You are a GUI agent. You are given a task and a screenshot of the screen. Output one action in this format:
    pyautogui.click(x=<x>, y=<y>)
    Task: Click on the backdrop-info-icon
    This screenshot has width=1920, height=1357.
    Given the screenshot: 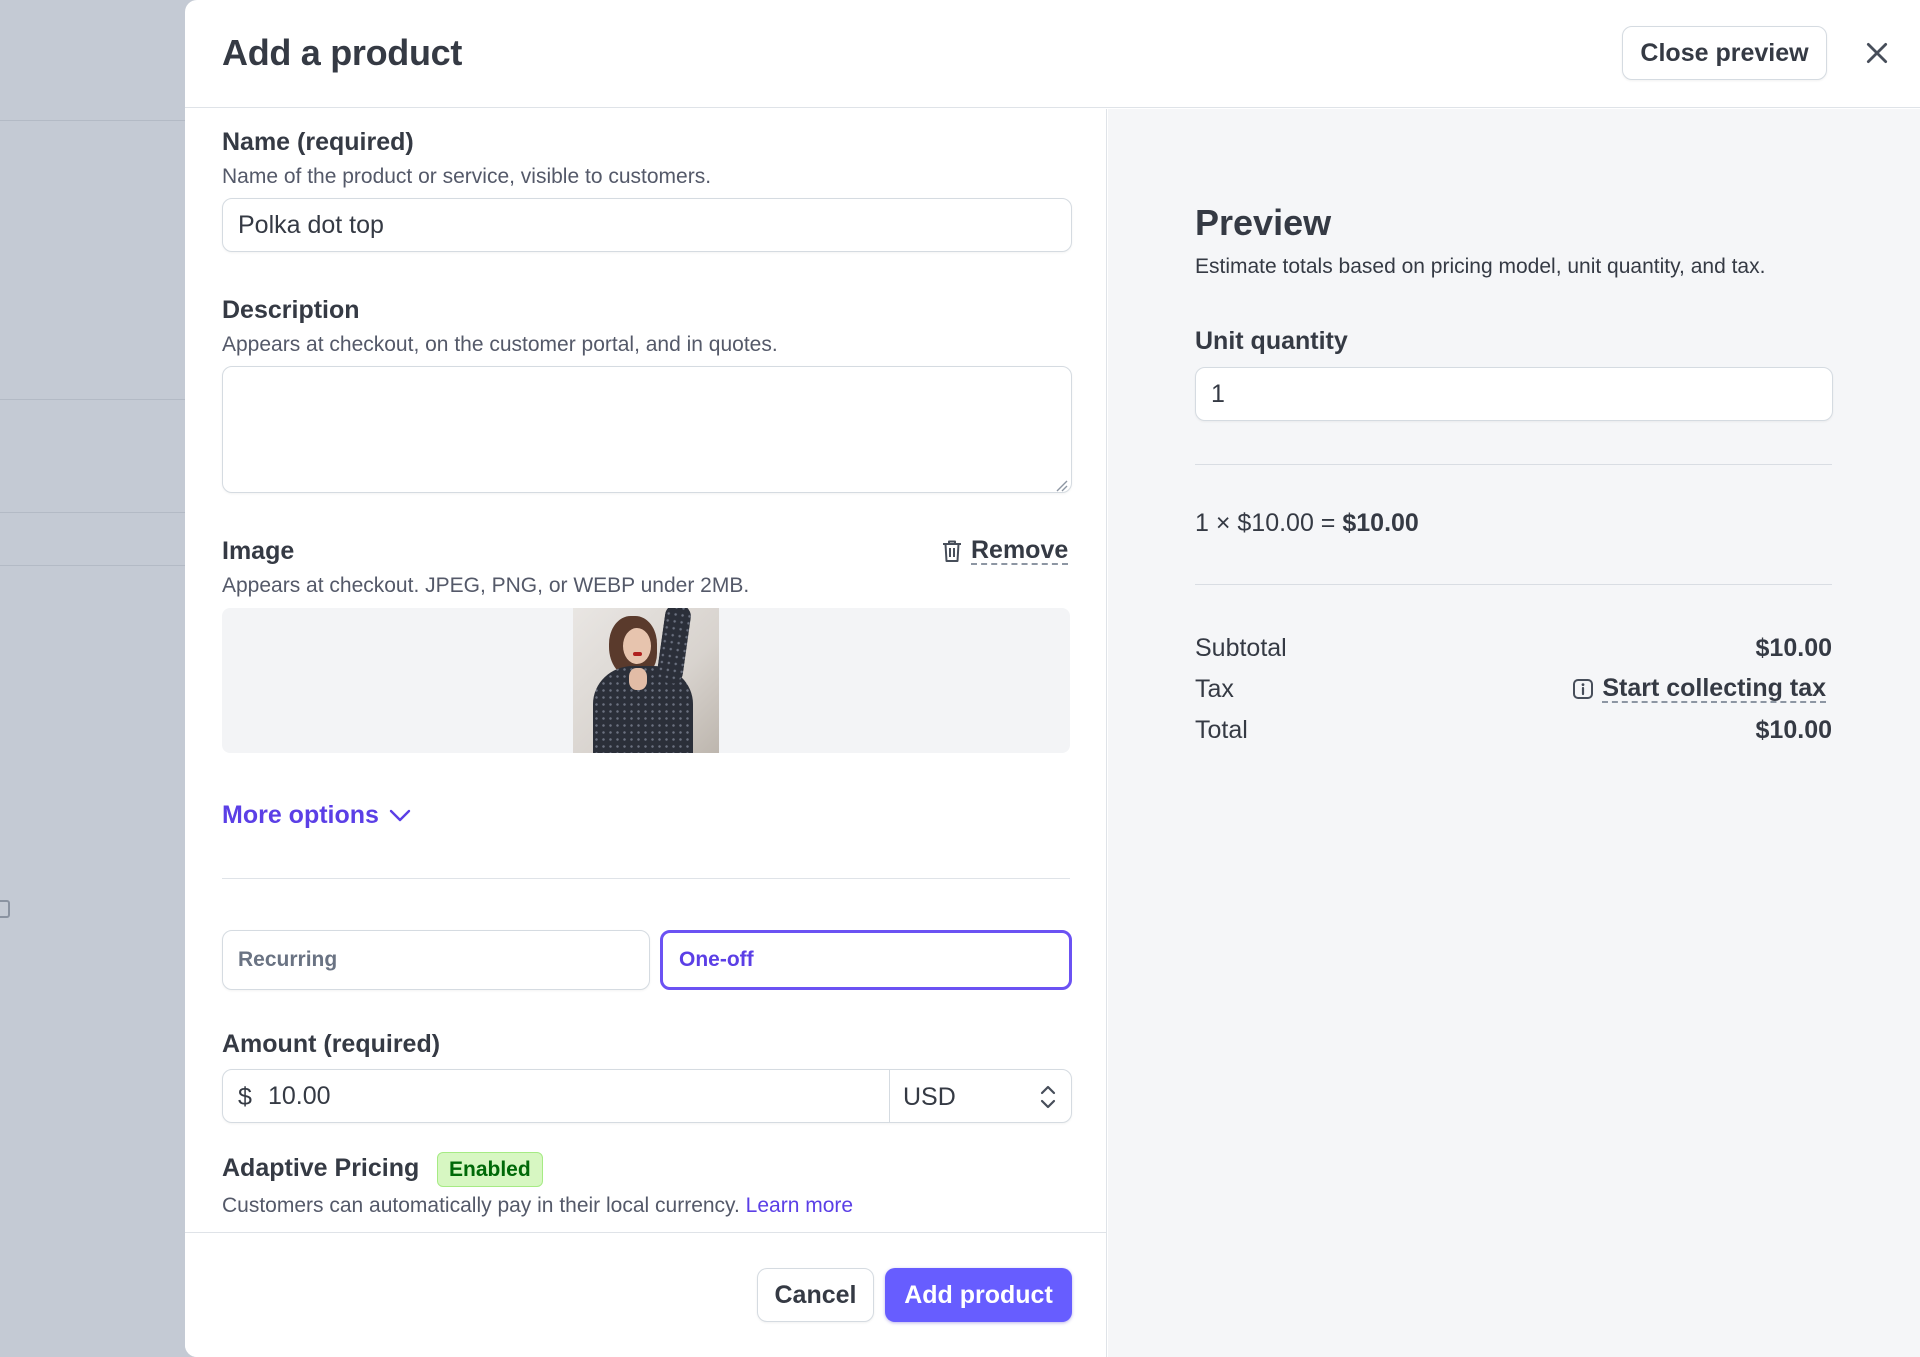 What is the action you would take?
    pyautogui.click(x=5, y=909)
    